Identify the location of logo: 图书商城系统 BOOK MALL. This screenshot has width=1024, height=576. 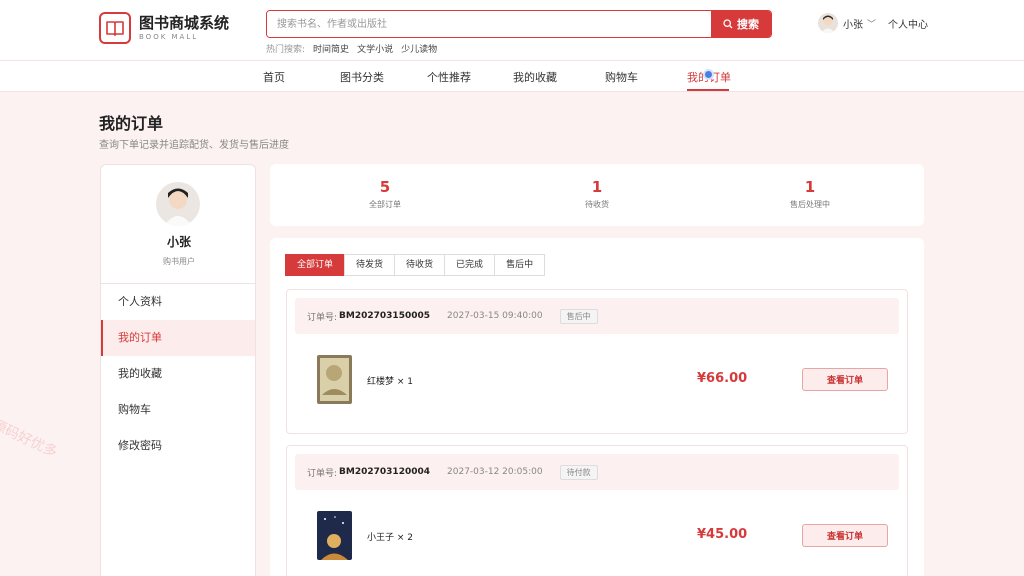
(164, 28).